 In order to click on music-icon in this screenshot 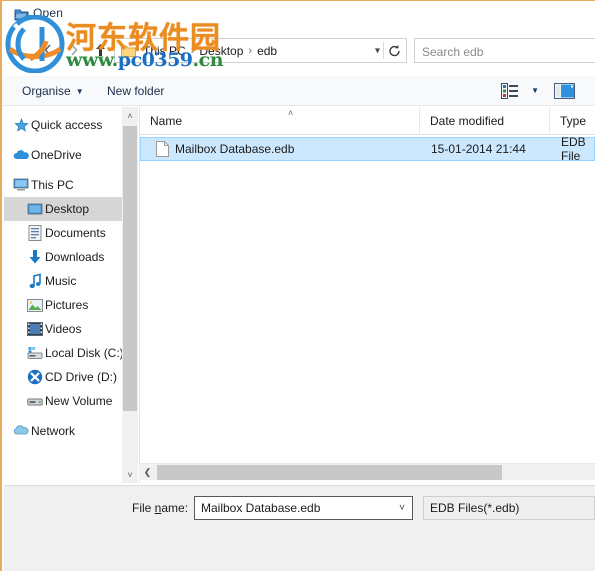, I will do `click(35, 281)`.